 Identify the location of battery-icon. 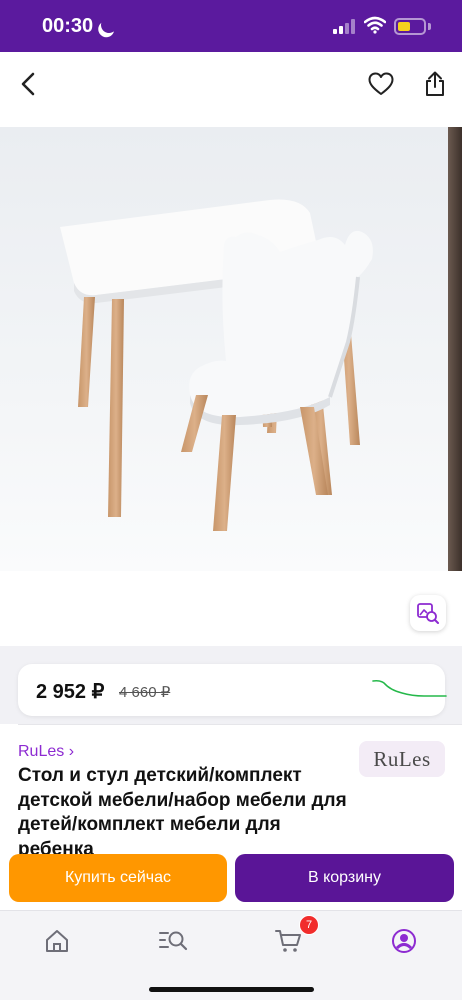
(410, 26).